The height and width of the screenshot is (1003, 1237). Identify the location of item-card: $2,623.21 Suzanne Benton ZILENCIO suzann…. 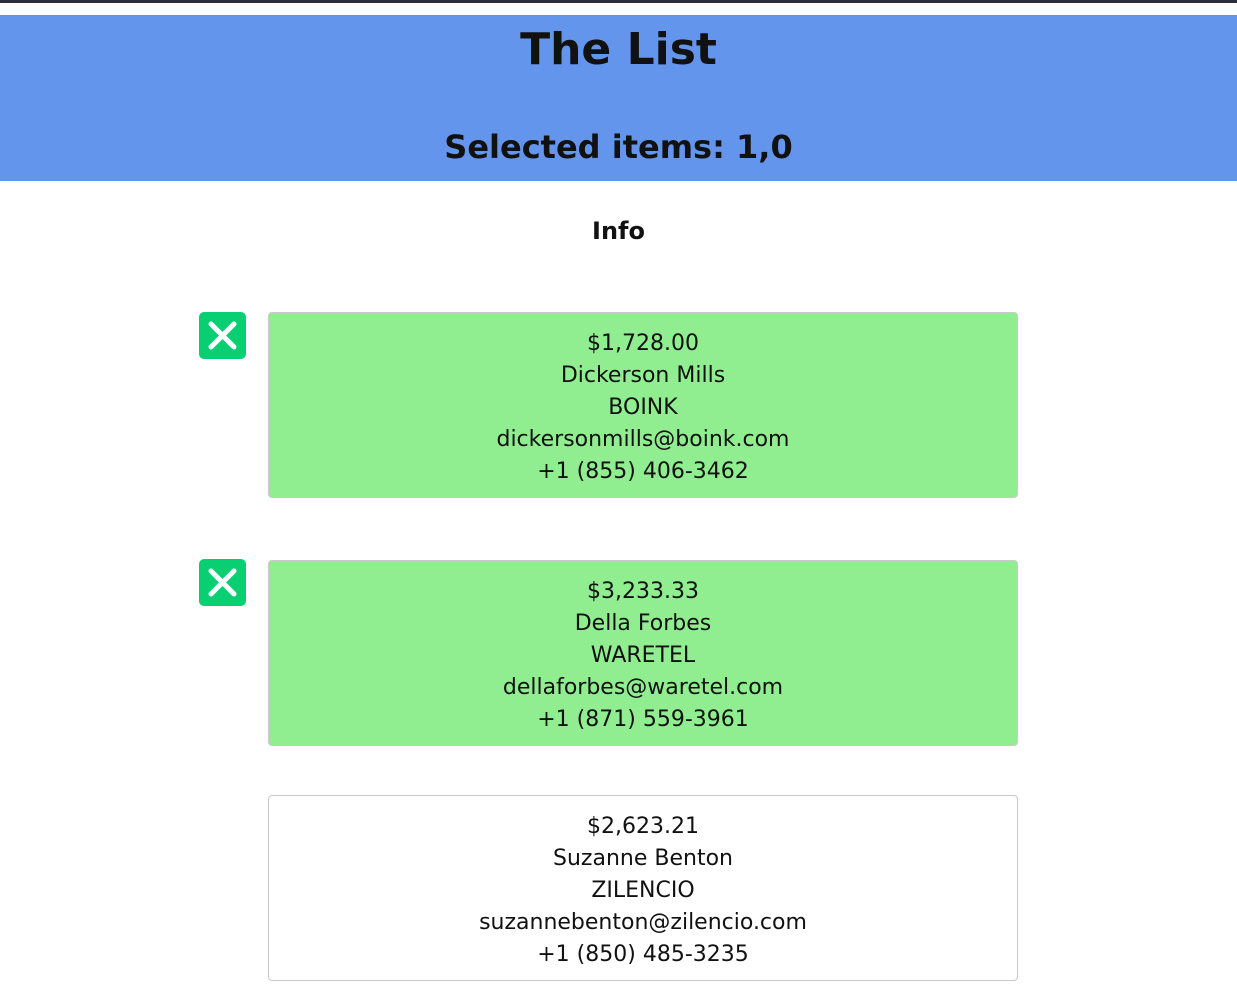
(643, 888).